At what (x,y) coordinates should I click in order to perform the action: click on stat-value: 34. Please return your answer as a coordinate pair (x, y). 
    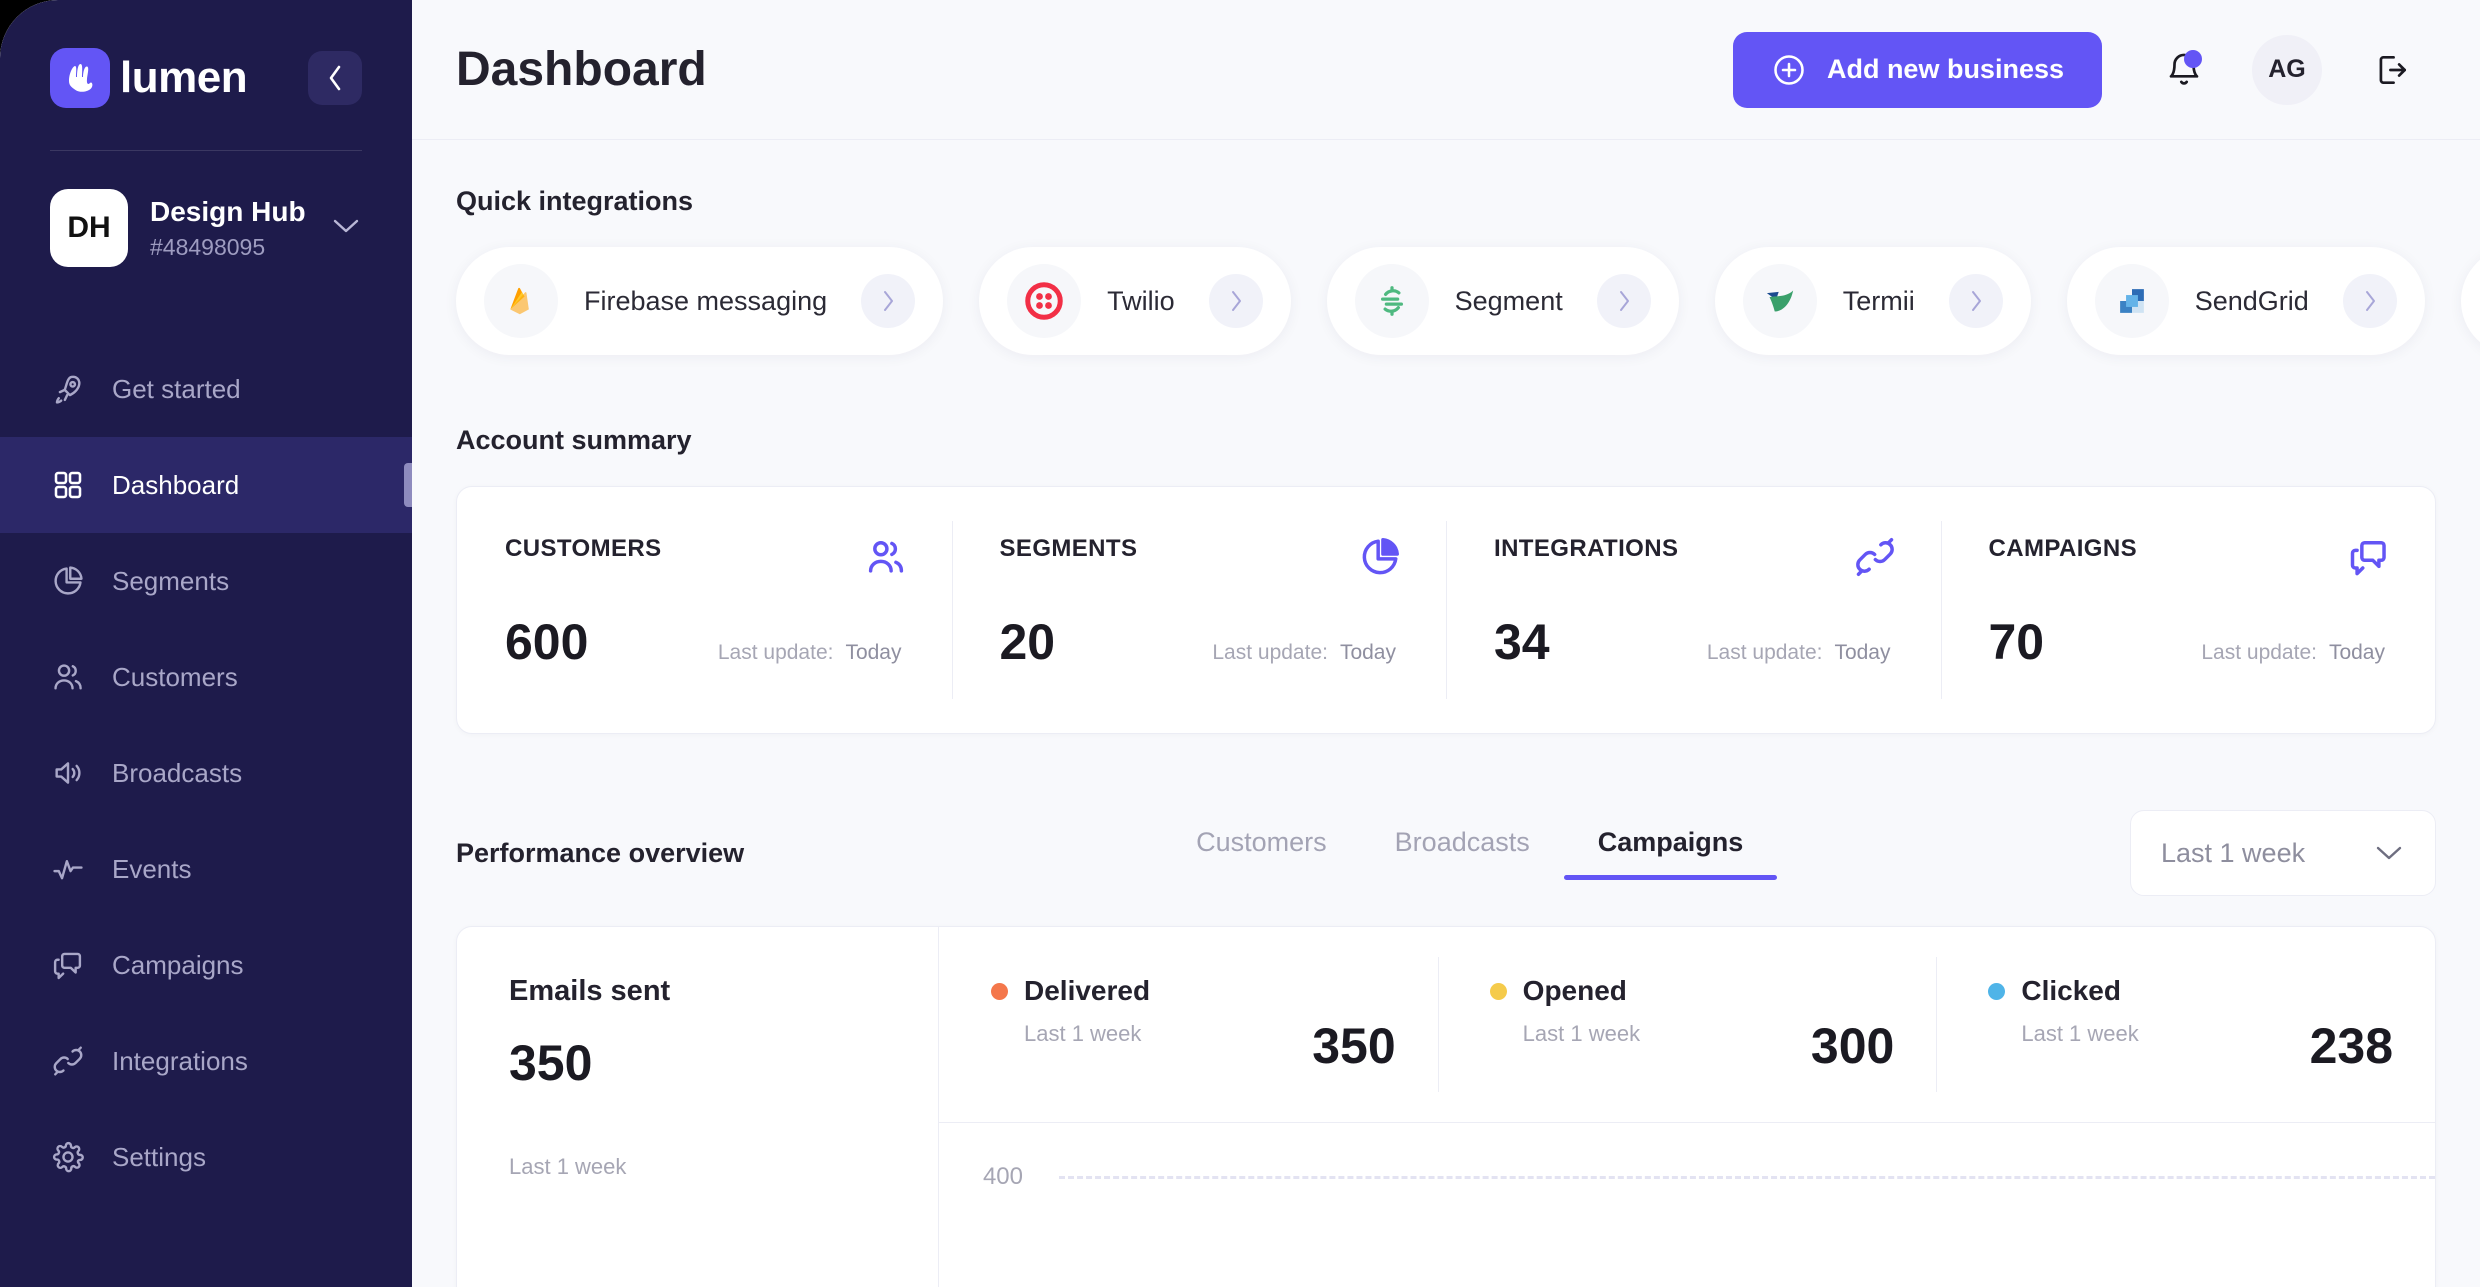
    Looking at the image, I should click on (1522, 642).